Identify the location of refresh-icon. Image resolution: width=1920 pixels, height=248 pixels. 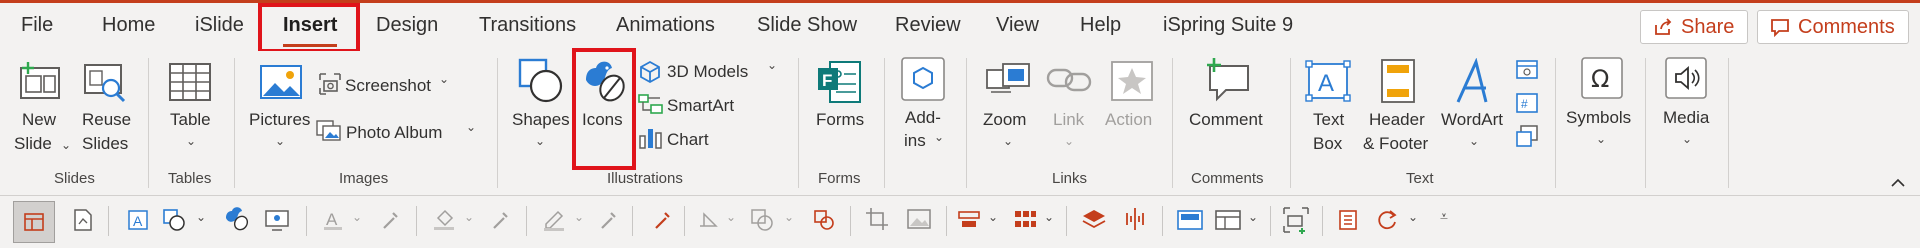
(1387, 220).